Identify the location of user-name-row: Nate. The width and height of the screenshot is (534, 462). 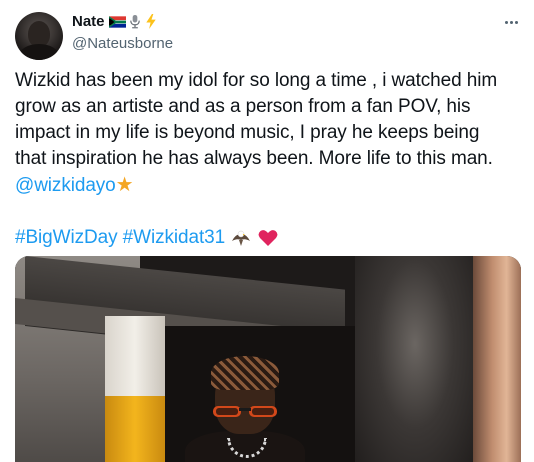
(115, 21).